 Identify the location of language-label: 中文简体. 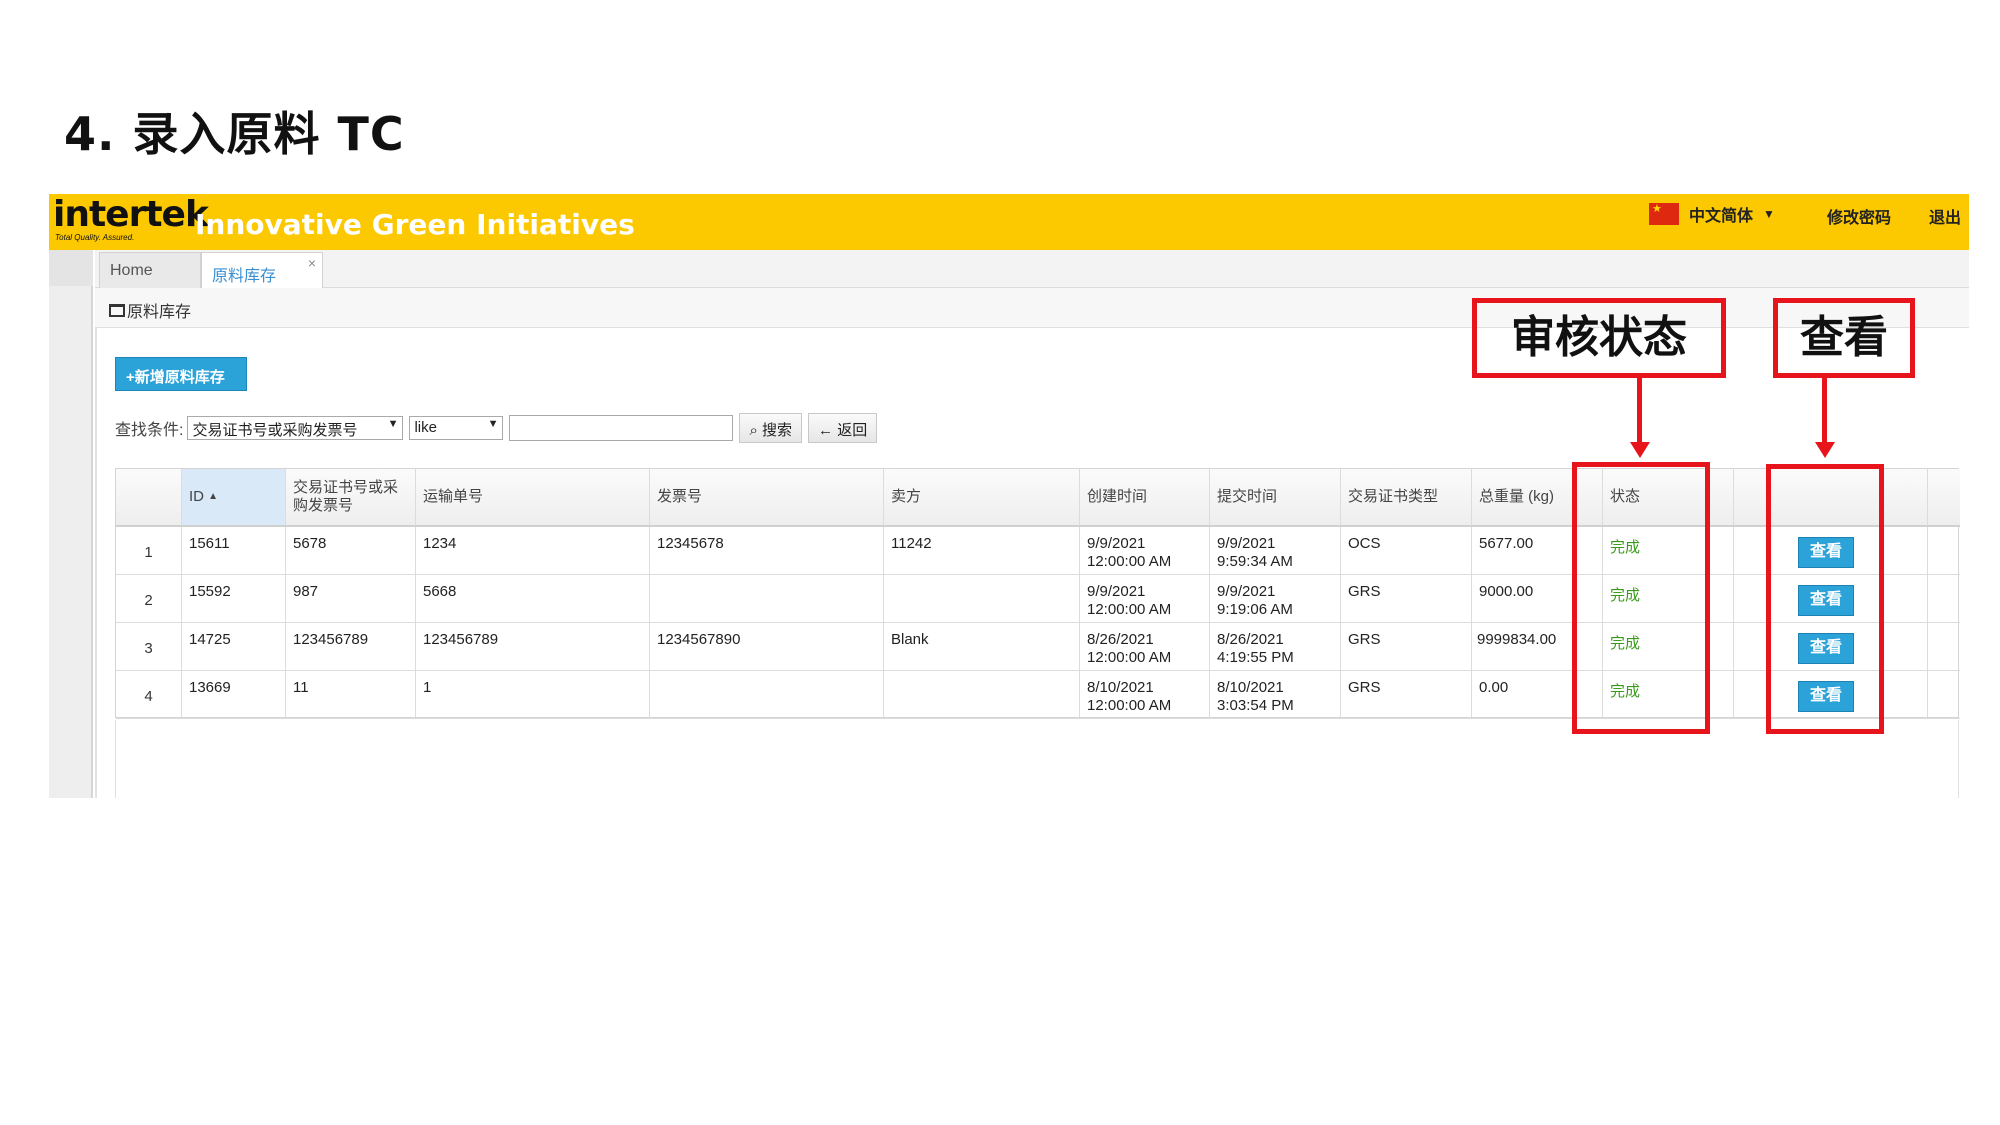
(1721, 216).